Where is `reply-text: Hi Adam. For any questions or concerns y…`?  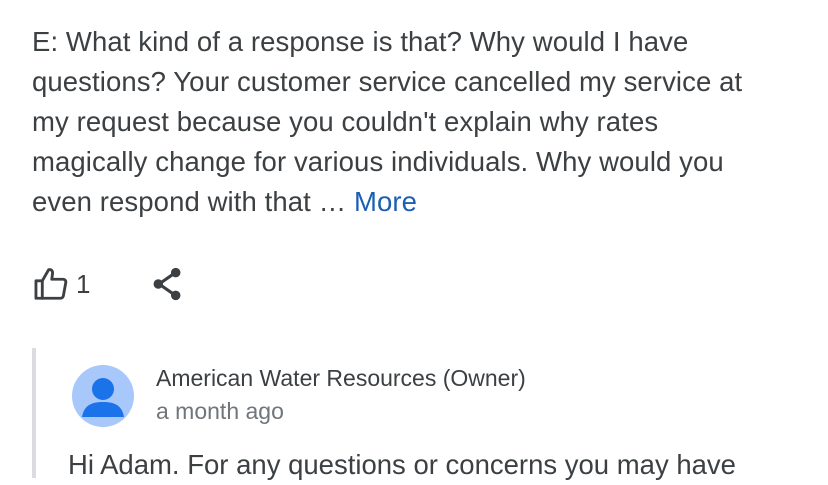 reply-text: Hi Adam. For any questions or concerns y… is located at coordinates (402, 464).